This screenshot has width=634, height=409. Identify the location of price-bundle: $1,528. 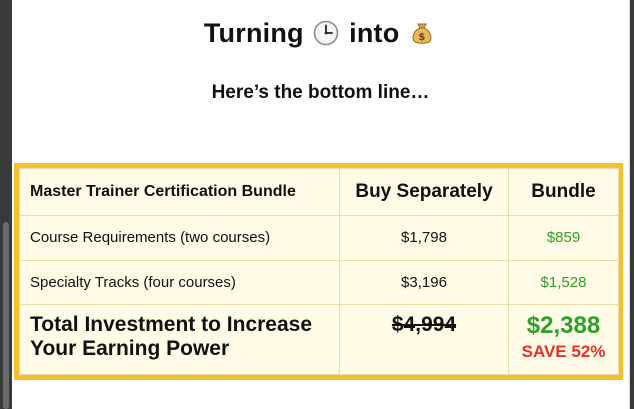
(563, 282).